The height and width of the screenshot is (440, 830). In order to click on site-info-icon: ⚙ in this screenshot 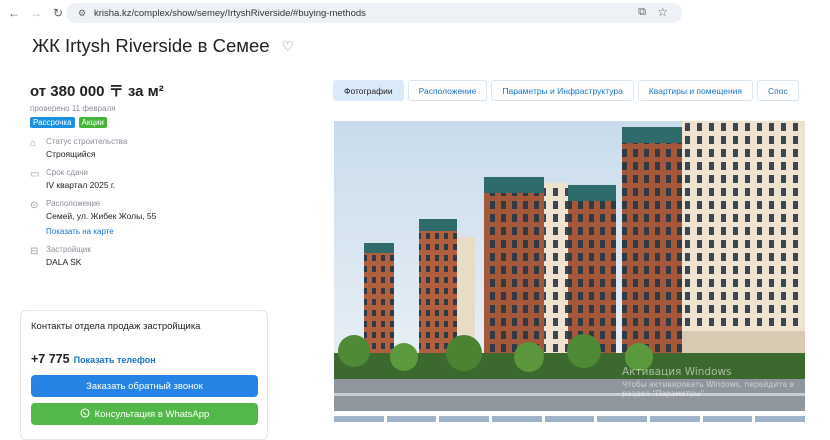, I will do `click(82, 13)`.